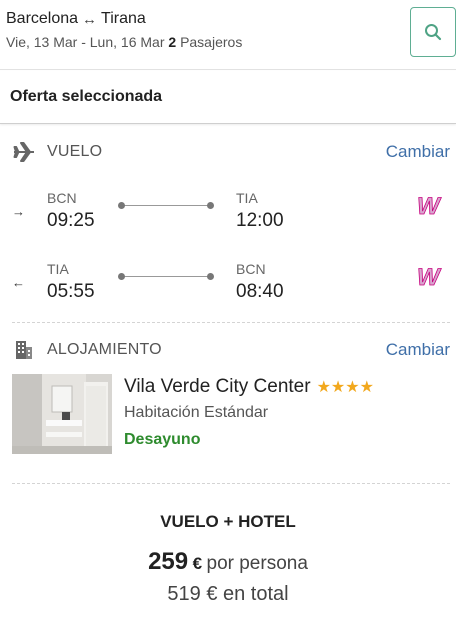 The image size is (456, 622). Describe the element at coordinates (24, 152) in the screenshot. I see `airplane-icon` at that location.